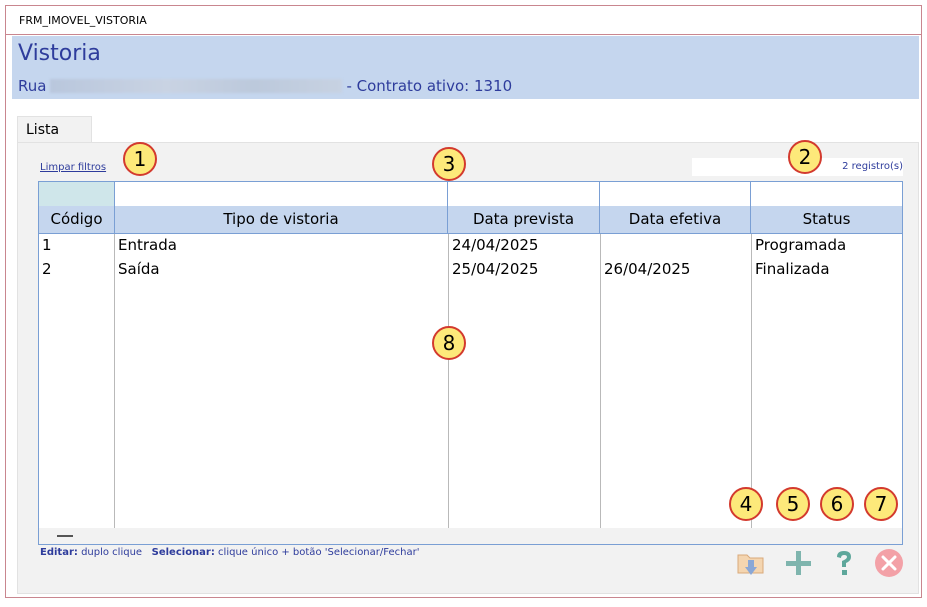 The width and height of the screenshot is (927, 607). Describe the element at coordinates (465, 67) in the screenshot. I see `form-header: Vistoria Rua - Contrato ativo: 1310` at that location.